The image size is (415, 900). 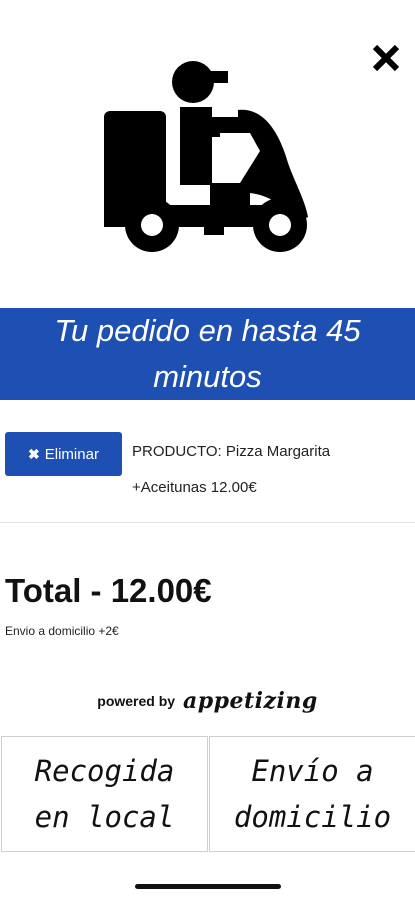 What do you see at coordinates (210, 160) in the screenshot?
I see `delivery-scooter-icon` at bounding box center [210, 160].